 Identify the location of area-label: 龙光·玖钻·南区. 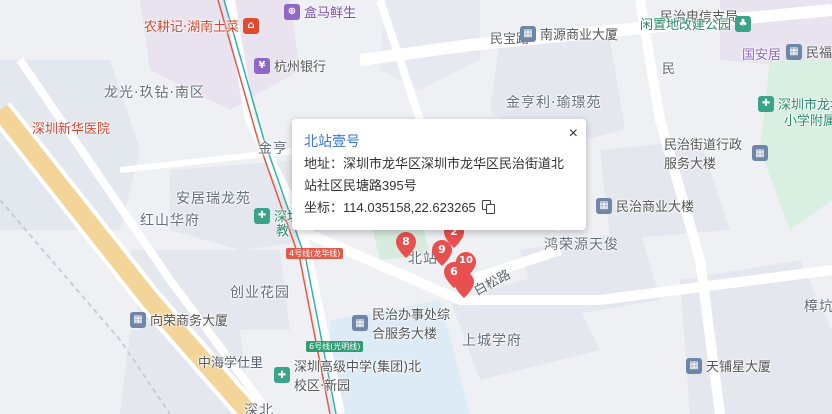
(154, 93).